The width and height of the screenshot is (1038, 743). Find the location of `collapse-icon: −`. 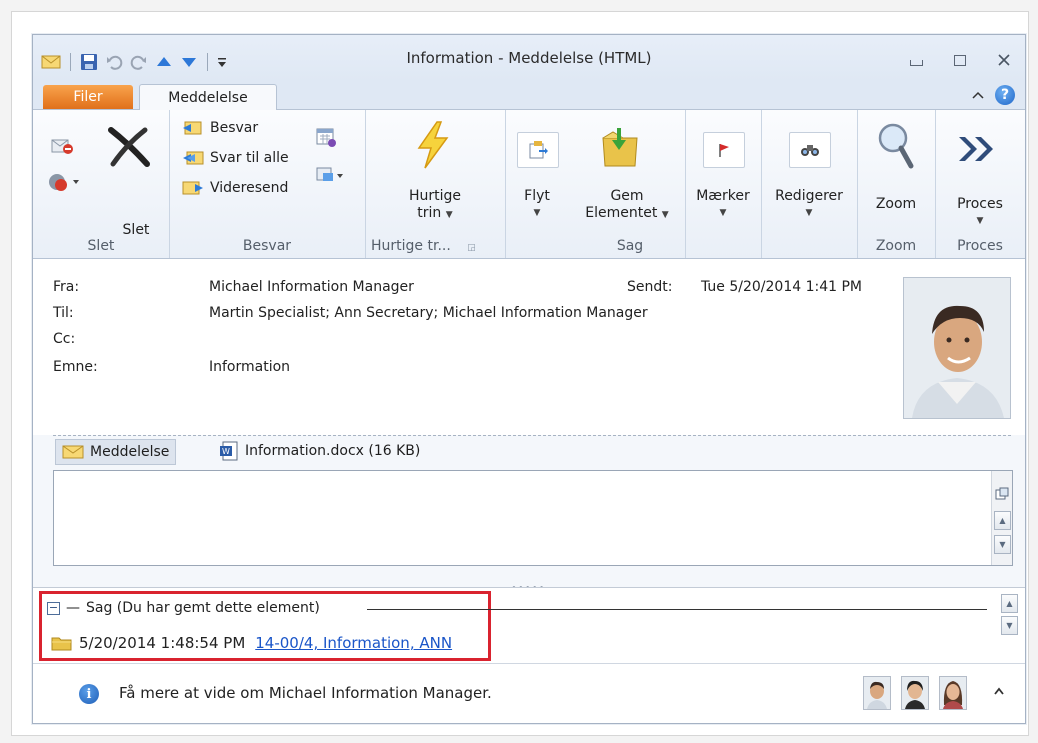

collapse-icon: − is located at coordinates (53, 608).